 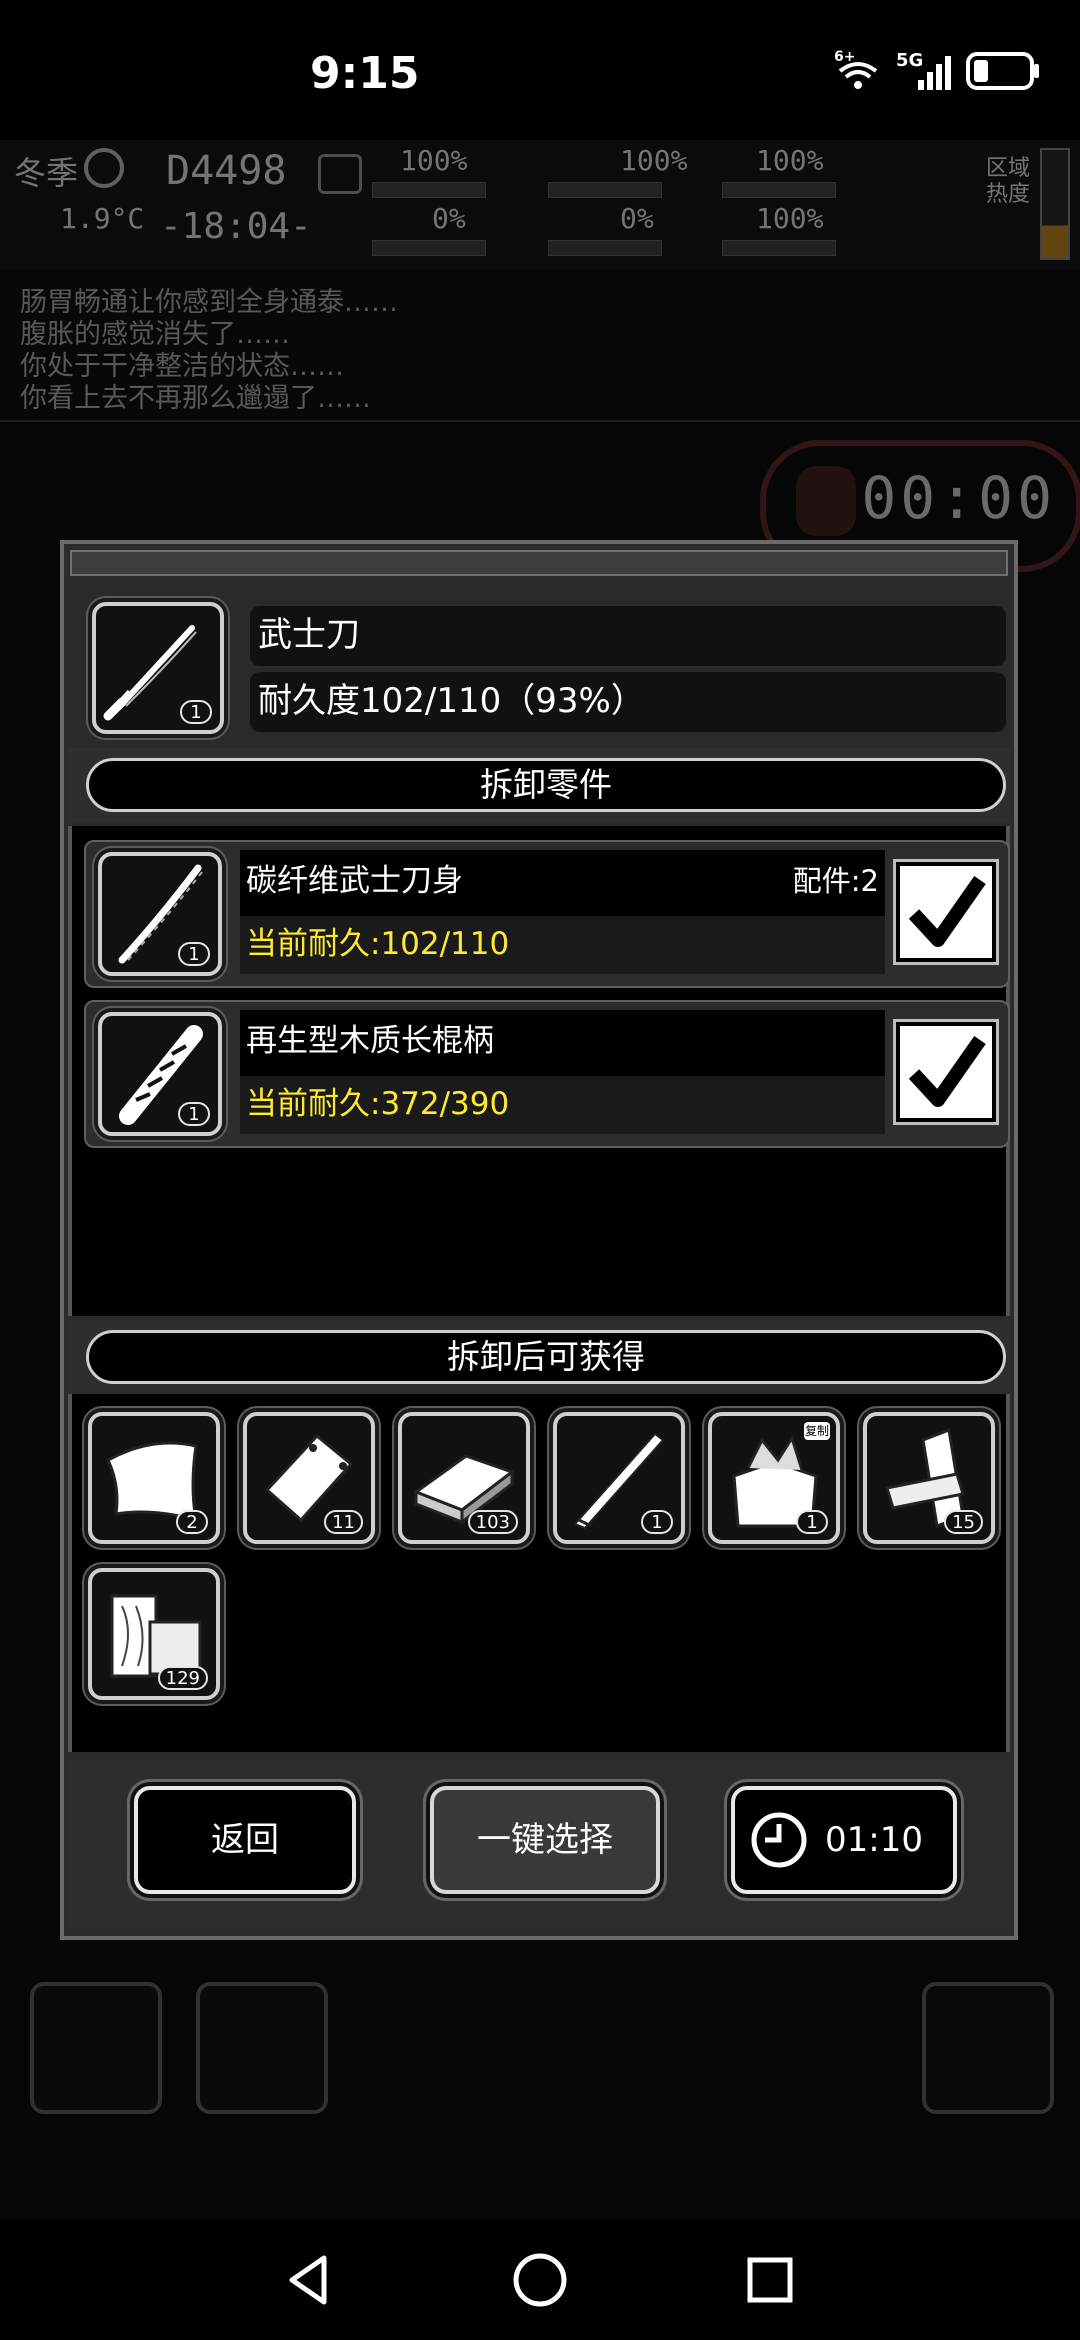 What do you see at coordinates (654, 160) in the screenshot?
I see `stat-stomach: 100%` at bounding box center [654, 160].